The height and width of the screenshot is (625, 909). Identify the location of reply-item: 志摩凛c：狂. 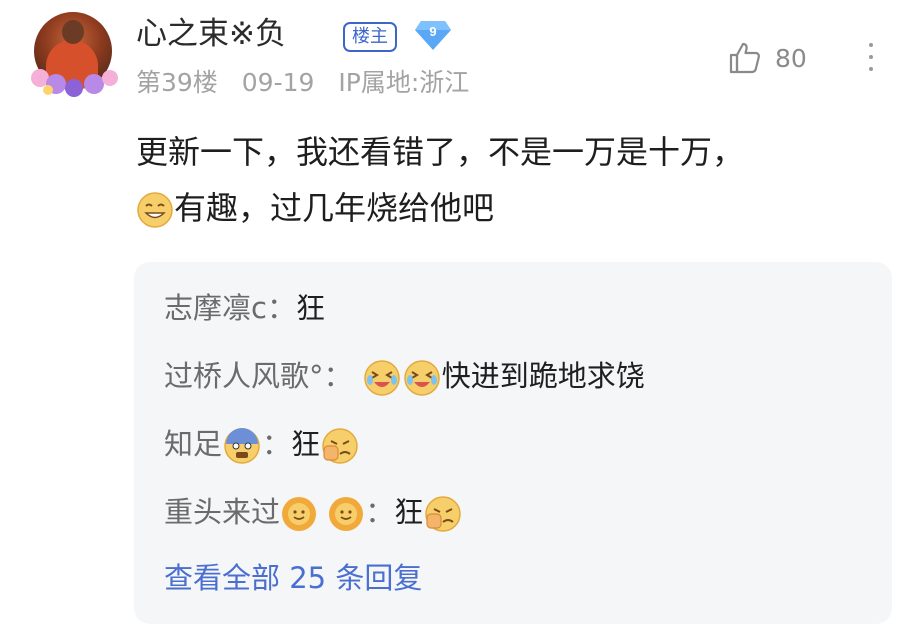
(244, 308).